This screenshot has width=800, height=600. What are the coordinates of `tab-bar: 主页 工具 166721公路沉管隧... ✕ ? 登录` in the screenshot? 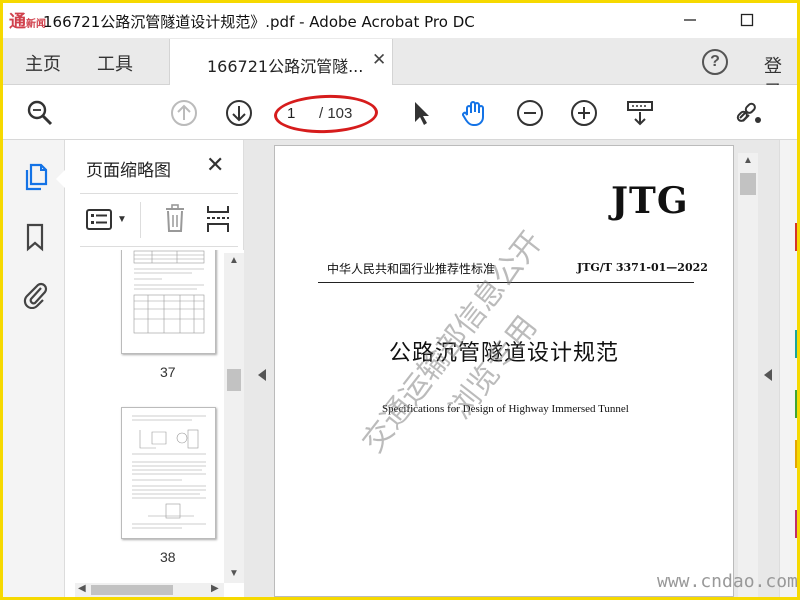 It's located at (400, 70).